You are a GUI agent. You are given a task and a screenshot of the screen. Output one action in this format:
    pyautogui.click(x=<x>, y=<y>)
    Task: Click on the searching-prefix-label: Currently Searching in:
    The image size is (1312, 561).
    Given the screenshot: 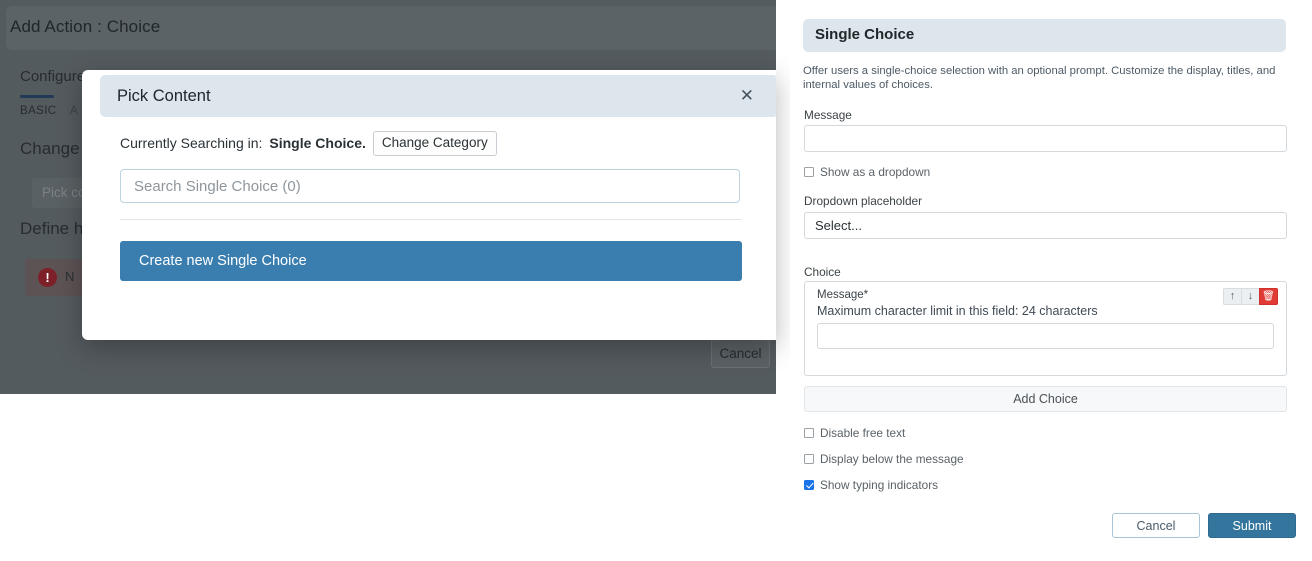 What is the action you would take?
    pyautogui.click(x=191, y=143)
    